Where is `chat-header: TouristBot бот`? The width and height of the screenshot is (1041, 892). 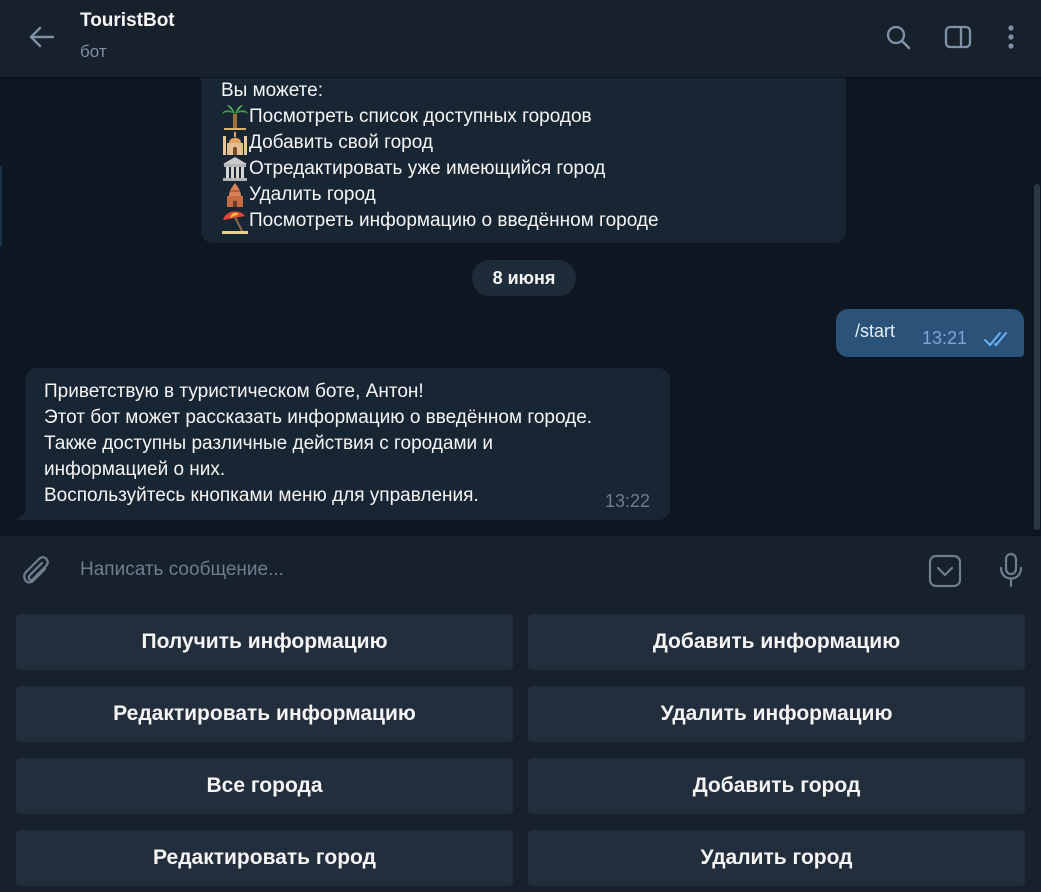 chat-header: TouristBot бот is located at coordinates (520, 39).